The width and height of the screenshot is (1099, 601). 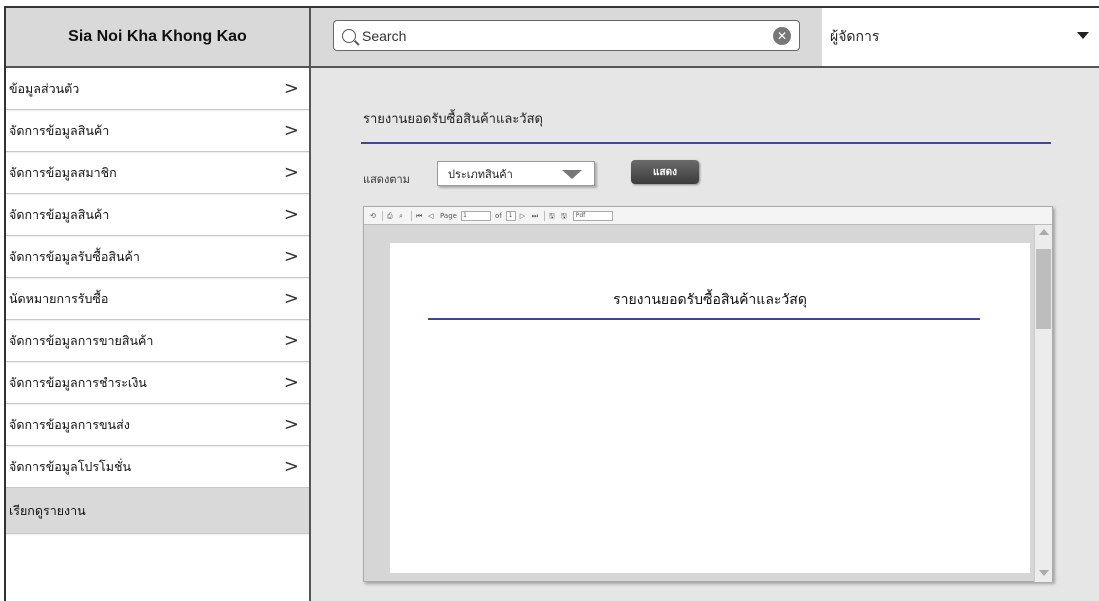 I want to click on filter-select: ประเภทสินค้า, so click(x=516, y=173).